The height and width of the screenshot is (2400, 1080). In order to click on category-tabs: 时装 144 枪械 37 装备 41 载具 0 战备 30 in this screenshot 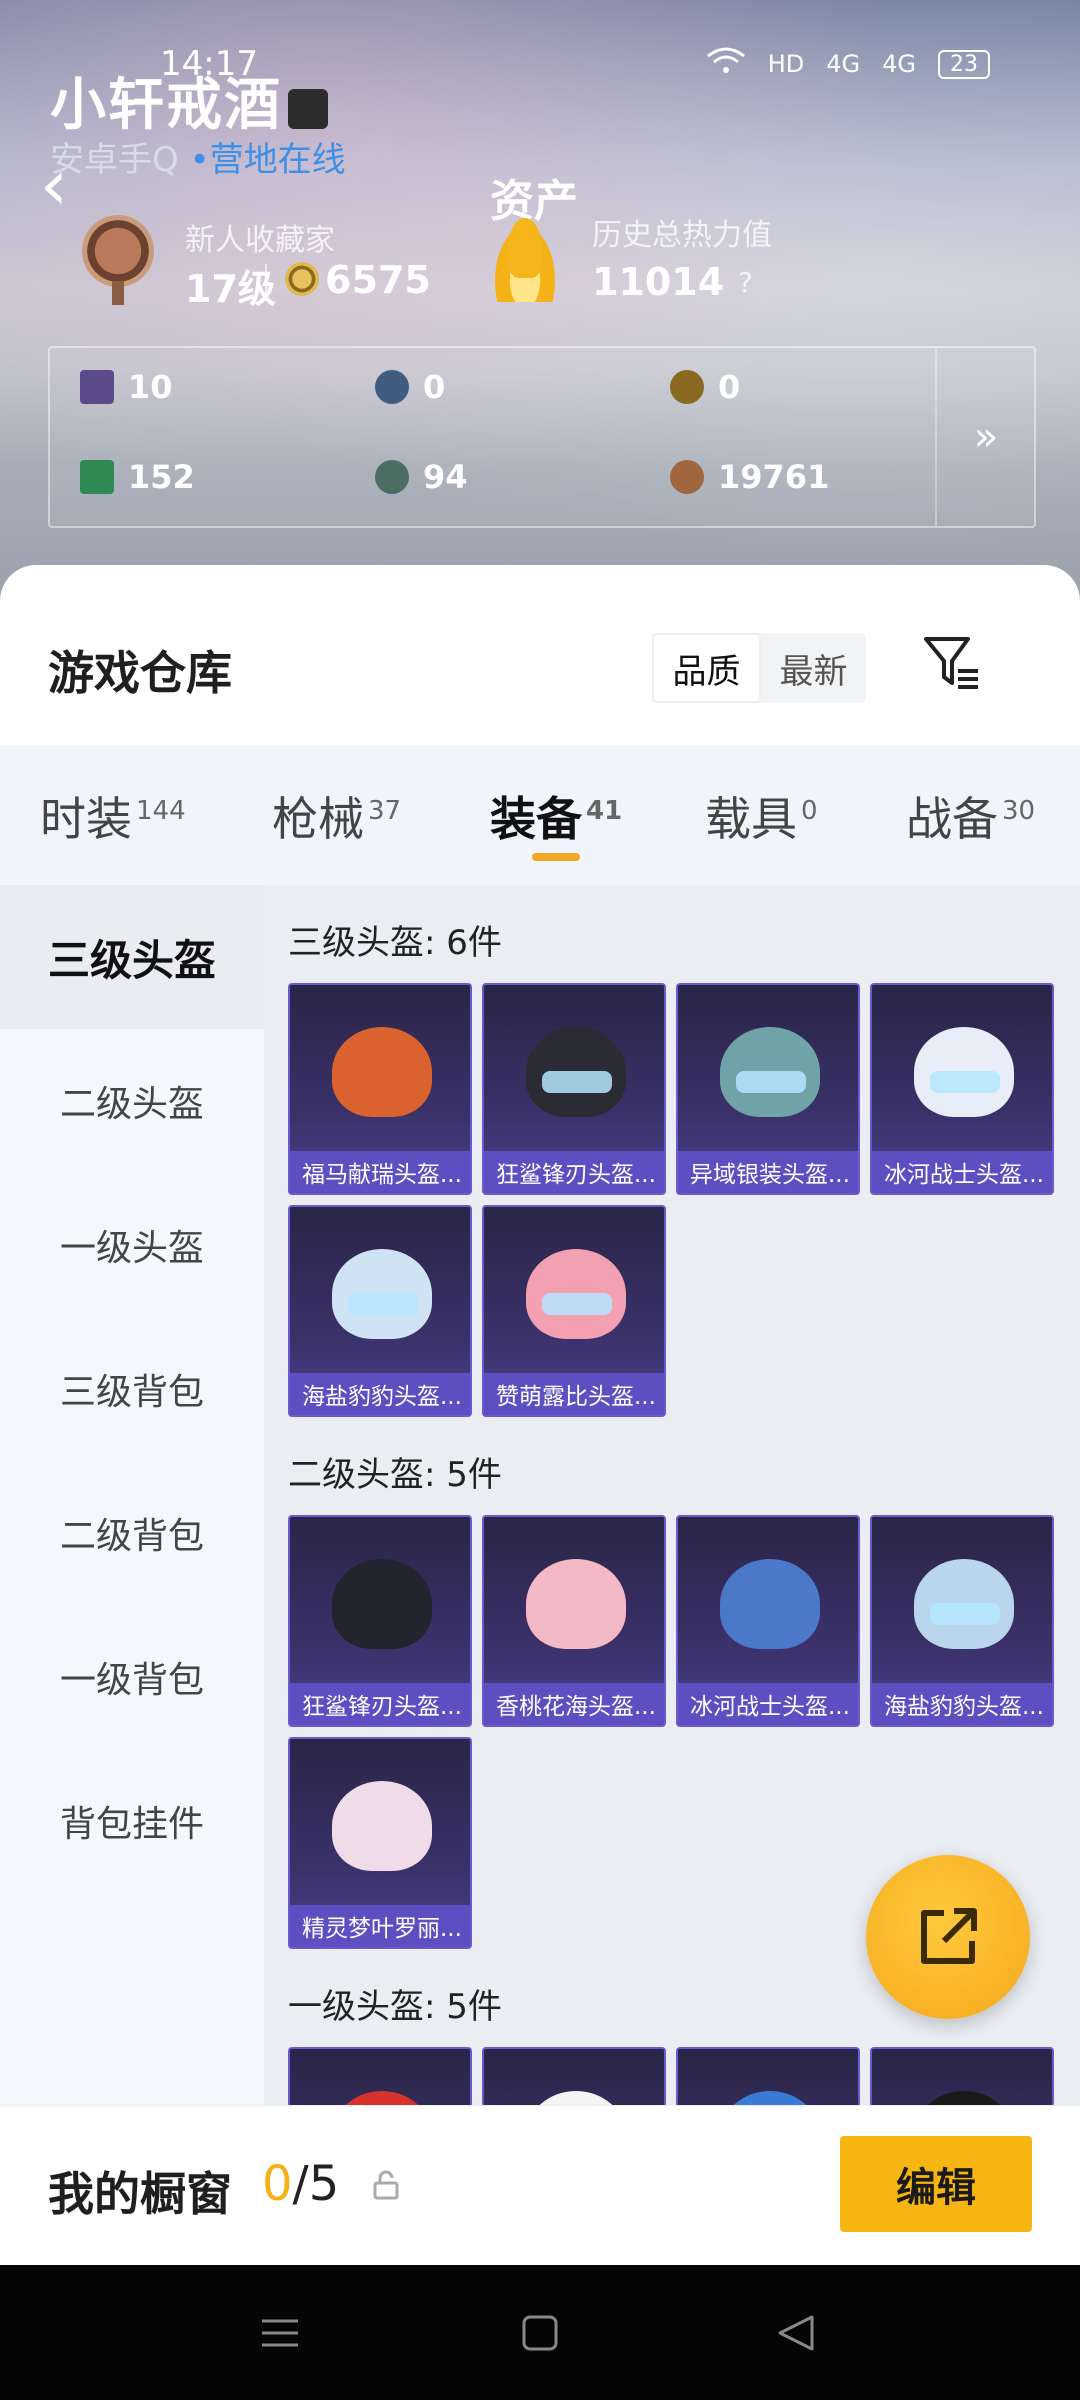, I will do `click(540, 815)`.